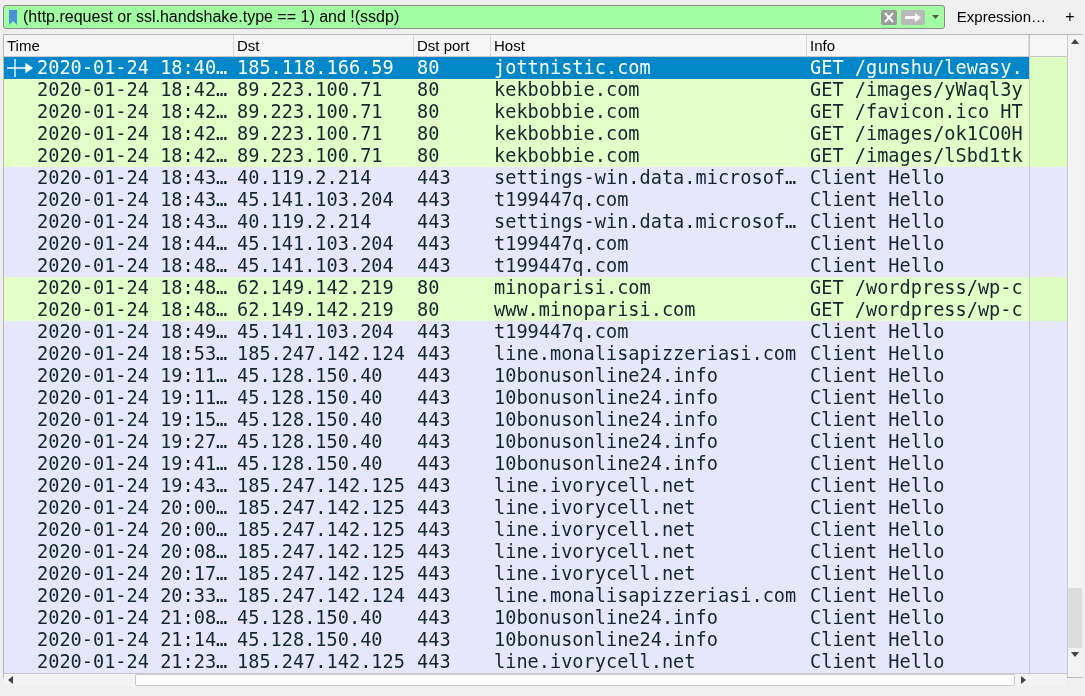  Describe the element at coordinates (516, 662) in the screenshot. I see `packet-row: 2020-01-24 21:23… 185.247.142.125 443 line.ivorycell.net Client Hello` at that location.